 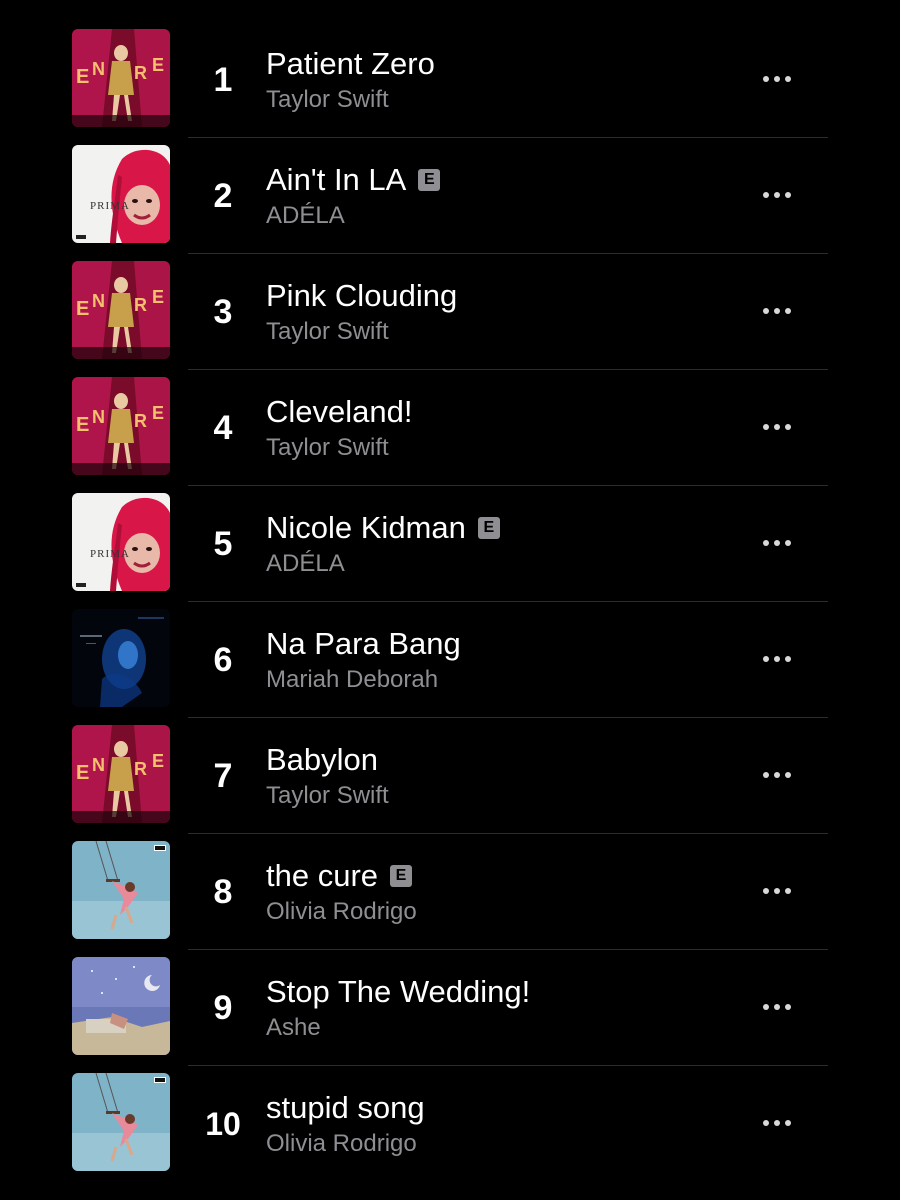 I want to click on title-line: stupid song, so click(x=496, y=1108).